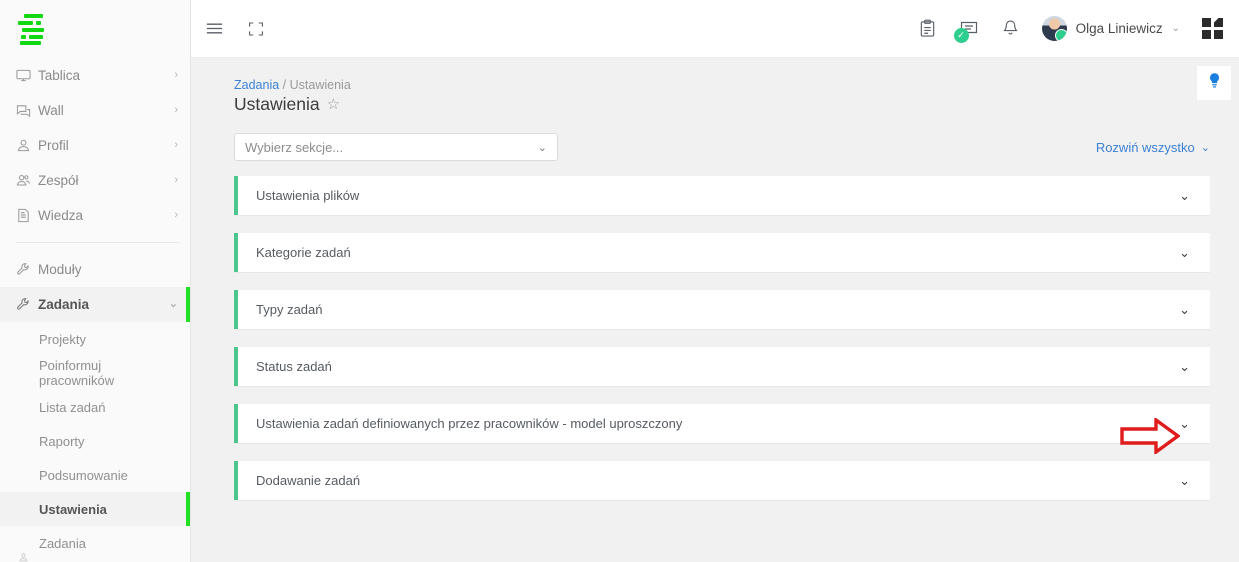 Image resolution: width=1239 pixels, height=562 pixels. Describe the element at coordinates (64, 304) in the screenshot. I see `sidebar-item-label: Zadania` at that location.